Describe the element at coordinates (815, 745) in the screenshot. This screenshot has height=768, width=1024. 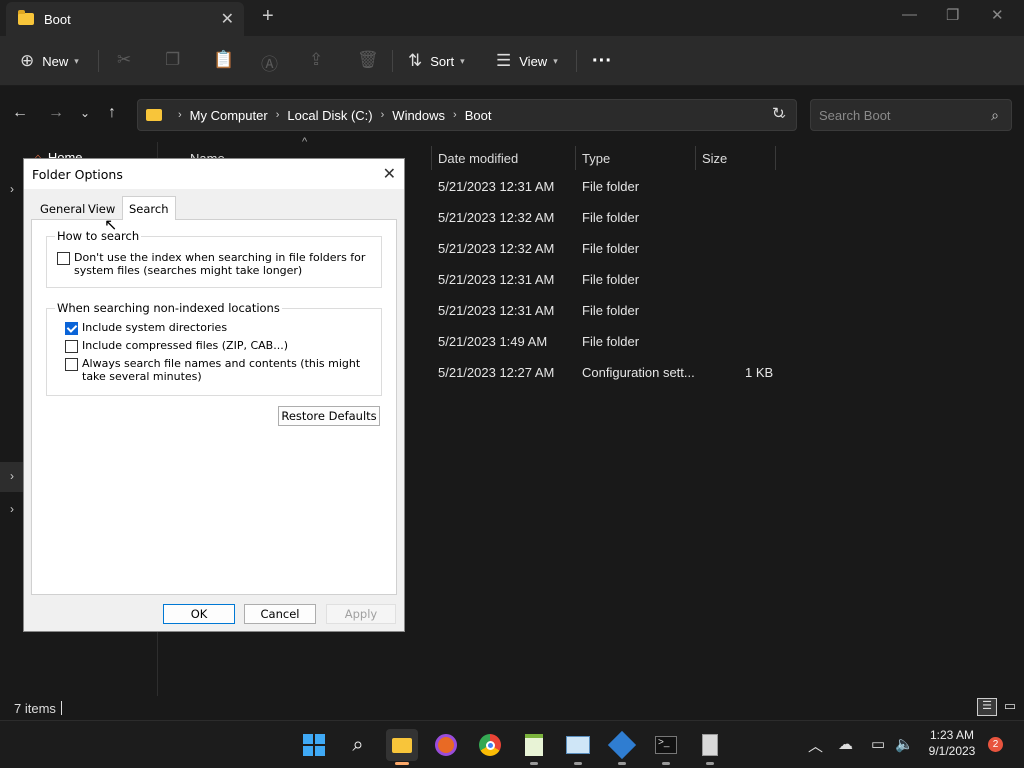
I see `chevron-up-icon: ︿` at that location.